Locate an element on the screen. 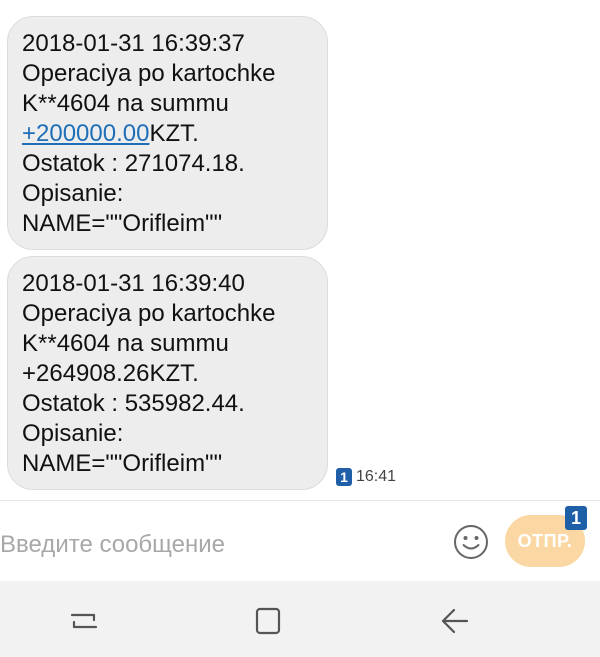  send-button-label: ОТПР. is located at coordinates (545, 540).